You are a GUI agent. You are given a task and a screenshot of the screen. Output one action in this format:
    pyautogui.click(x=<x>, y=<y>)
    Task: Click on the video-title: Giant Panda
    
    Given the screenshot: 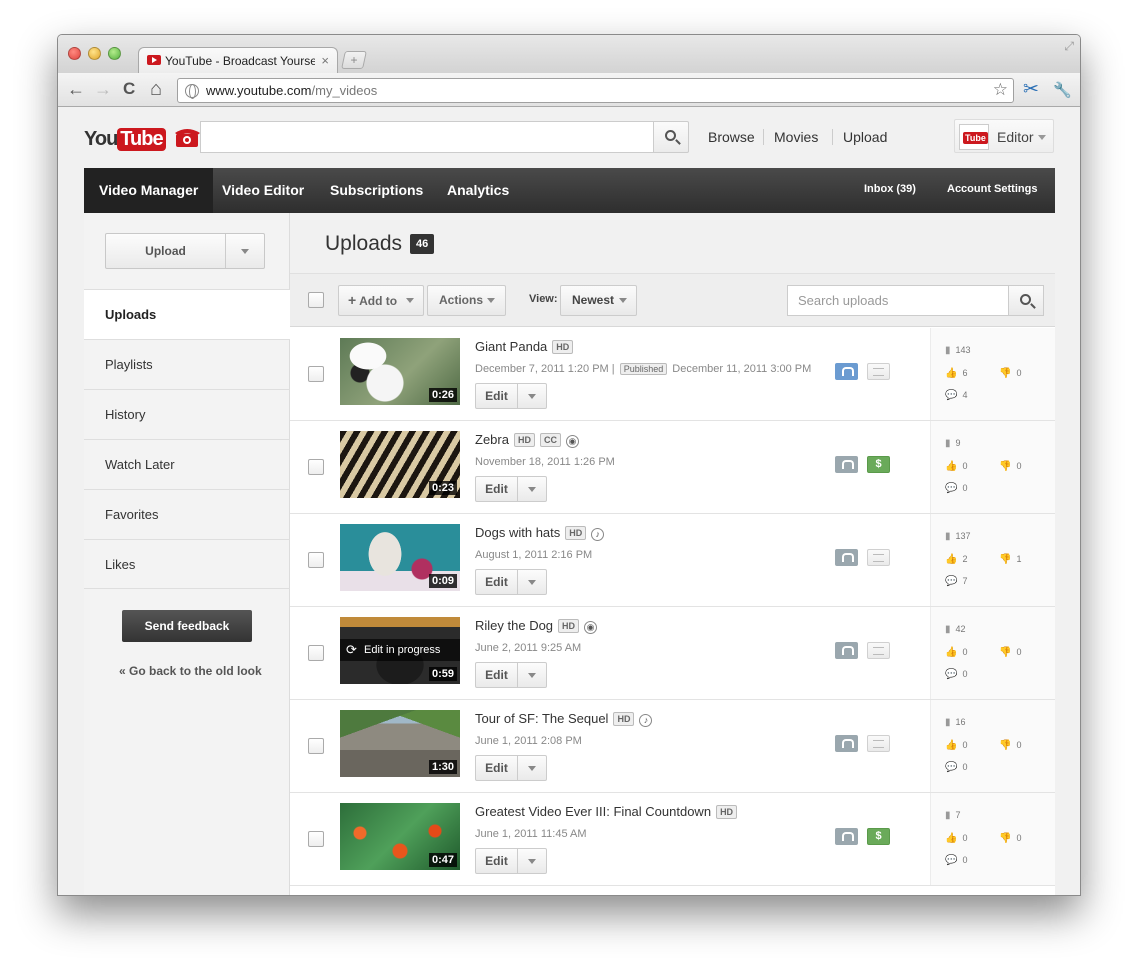 What is the action you would take?
    pyautogui.click(x=511, y=346)
    